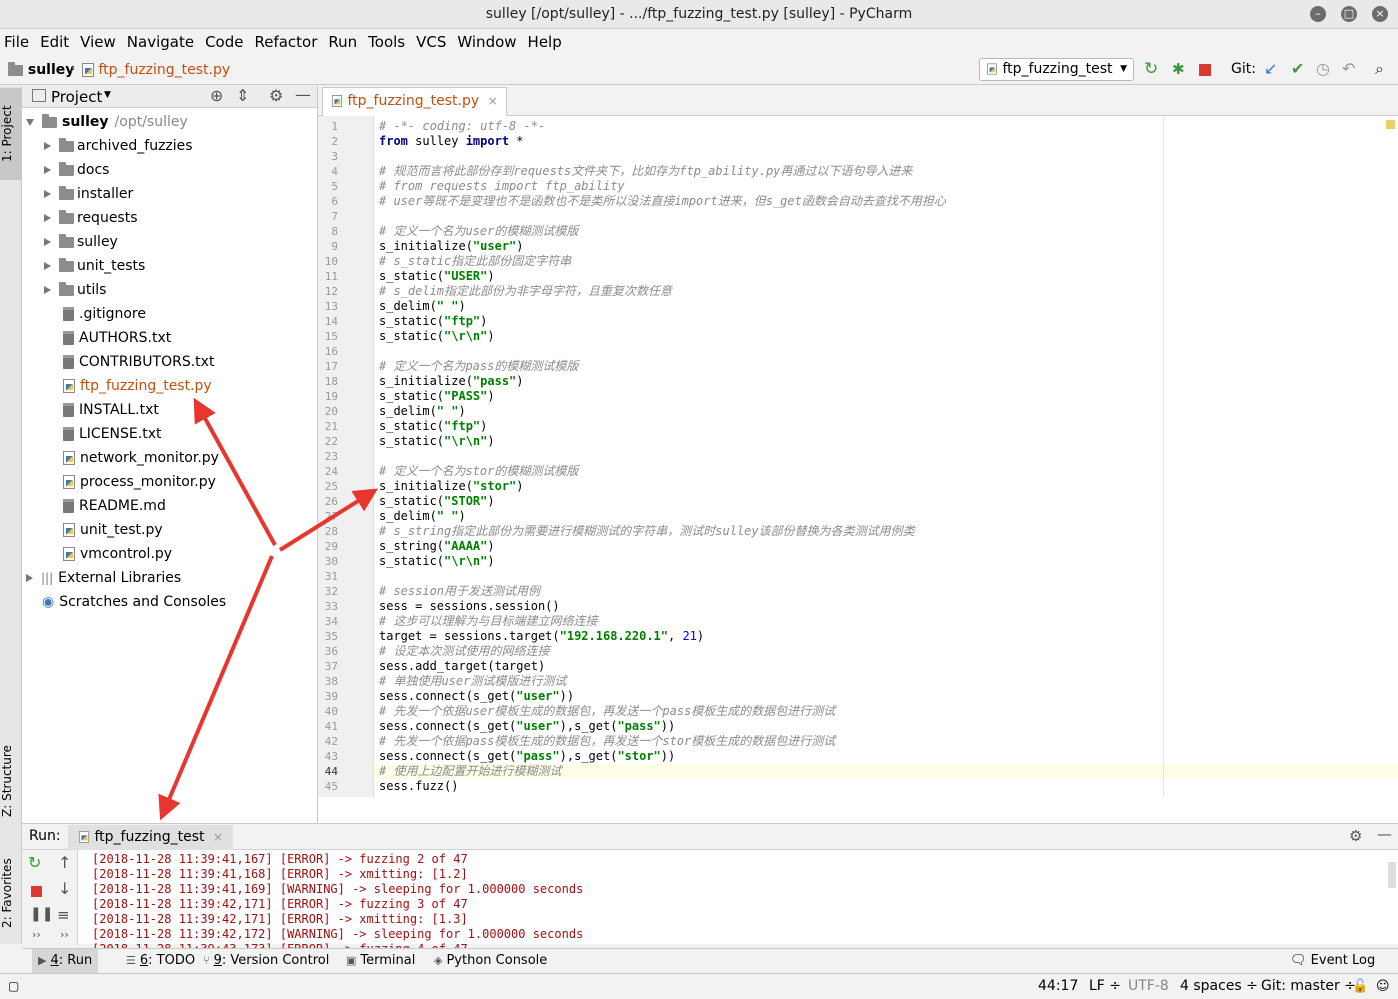  I want to click on menu-refactor: Refactor, so click(285, 42).